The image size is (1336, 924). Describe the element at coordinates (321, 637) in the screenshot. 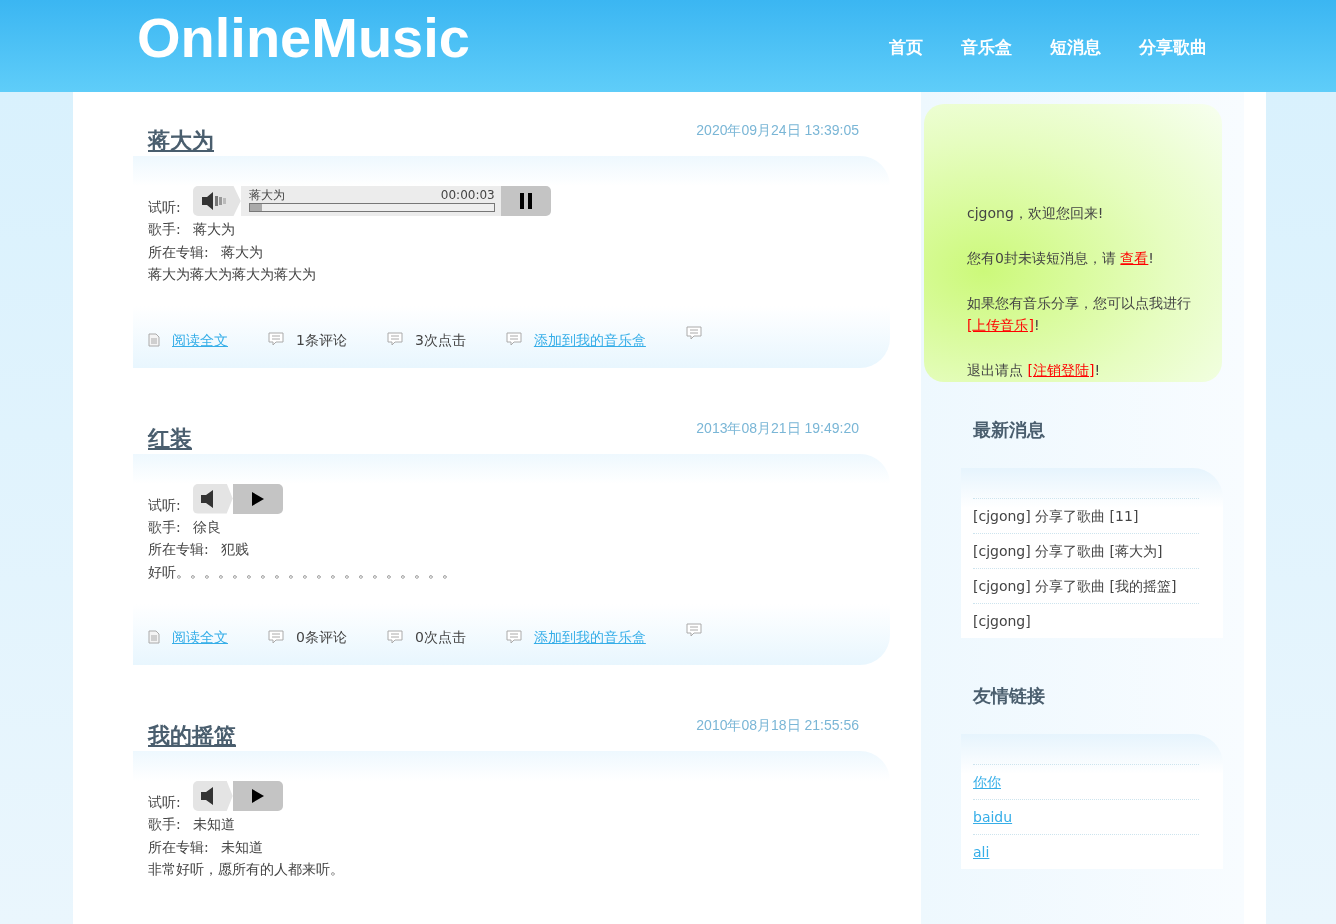

I see `comment-count: 0条评论` at that location.